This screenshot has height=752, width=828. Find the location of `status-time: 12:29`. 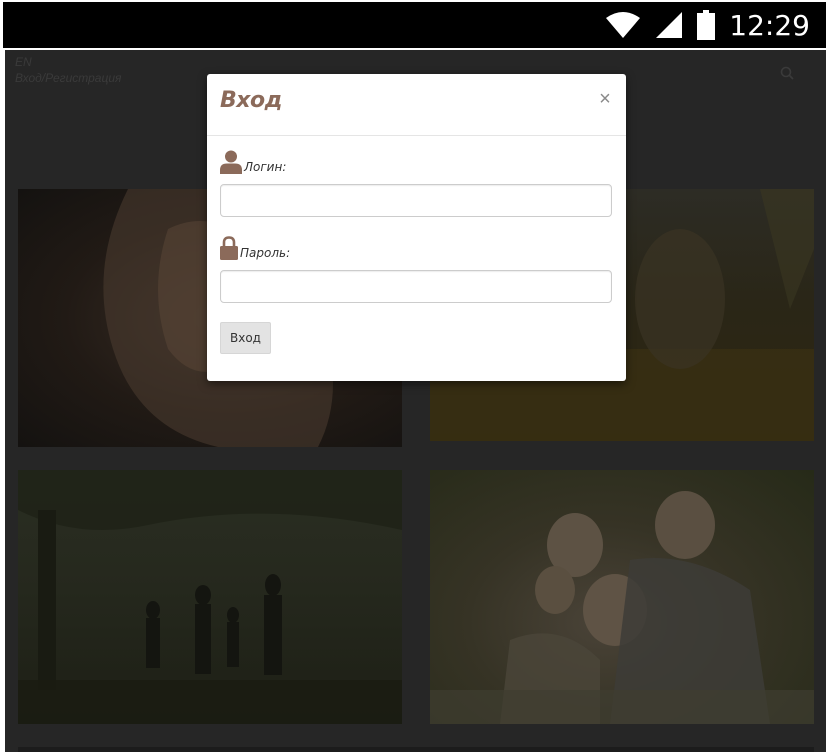

status-time: 12:29 is located at coordinates (769, 25).